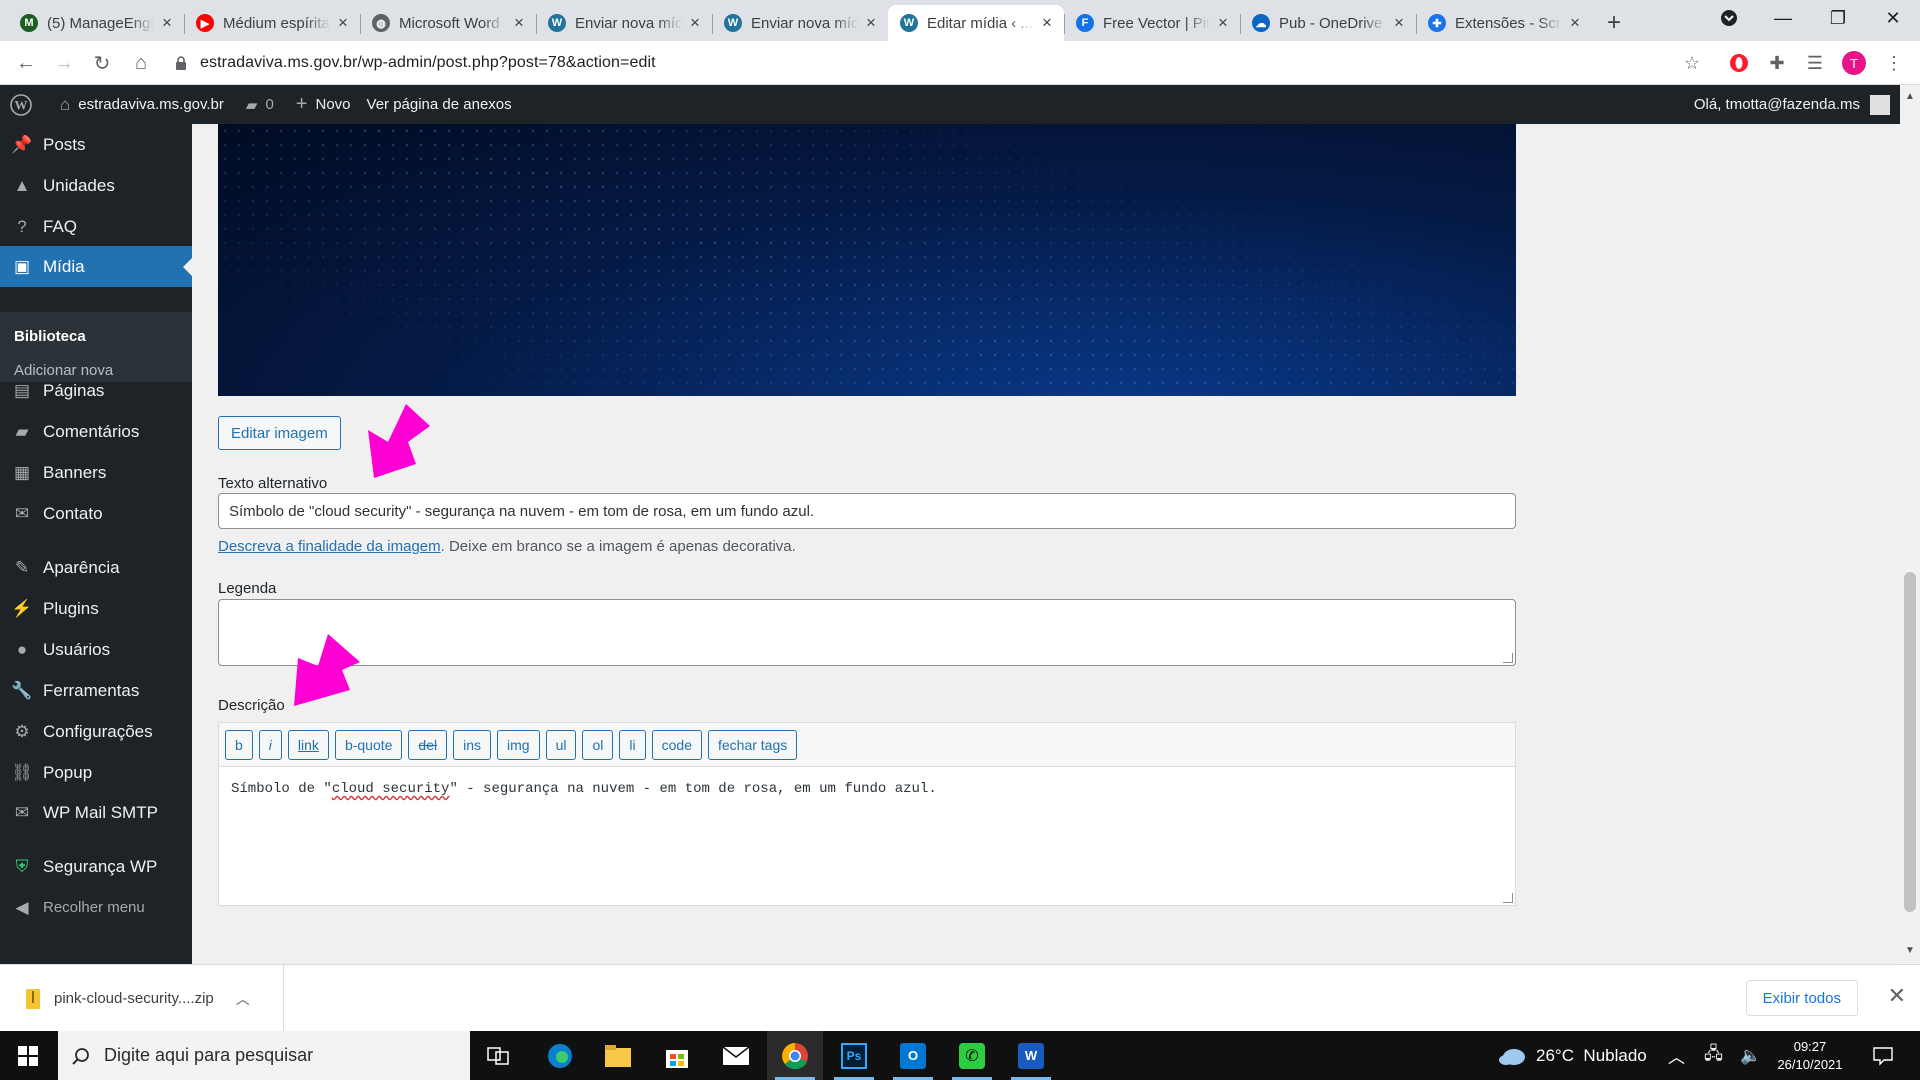 This screenshot has width=1920, height=1080. What do you see at coordinates (142, 998) in the screenshot?
I see `download-item: pink-cloud-security....zip ︿` at bounding box center [142, 998].